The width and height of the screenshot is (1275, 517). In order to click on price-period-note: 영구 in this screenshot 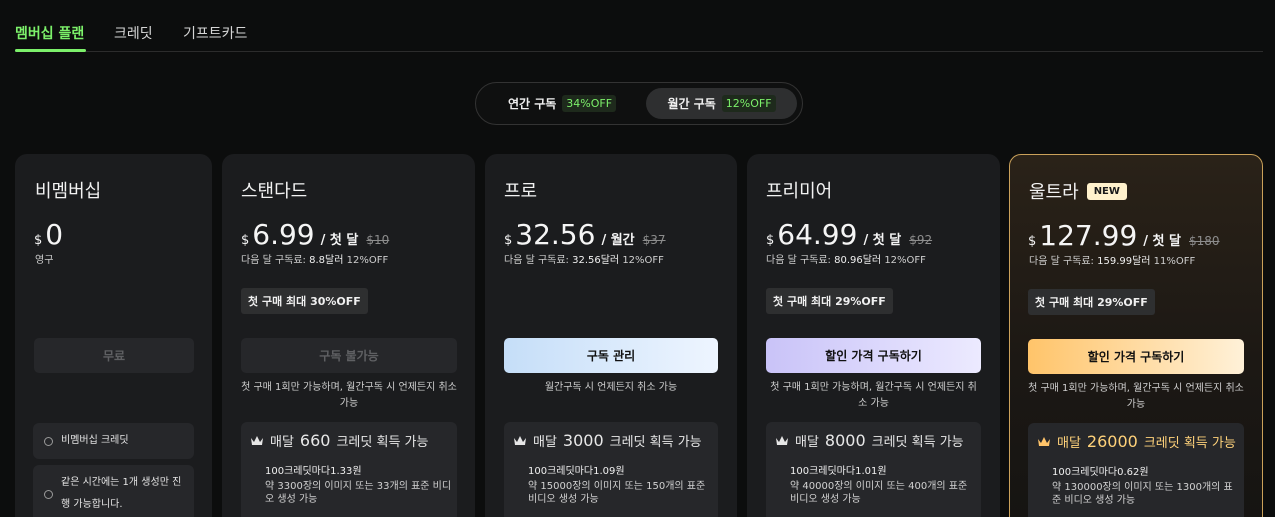, I will do `click(44, 260)`.